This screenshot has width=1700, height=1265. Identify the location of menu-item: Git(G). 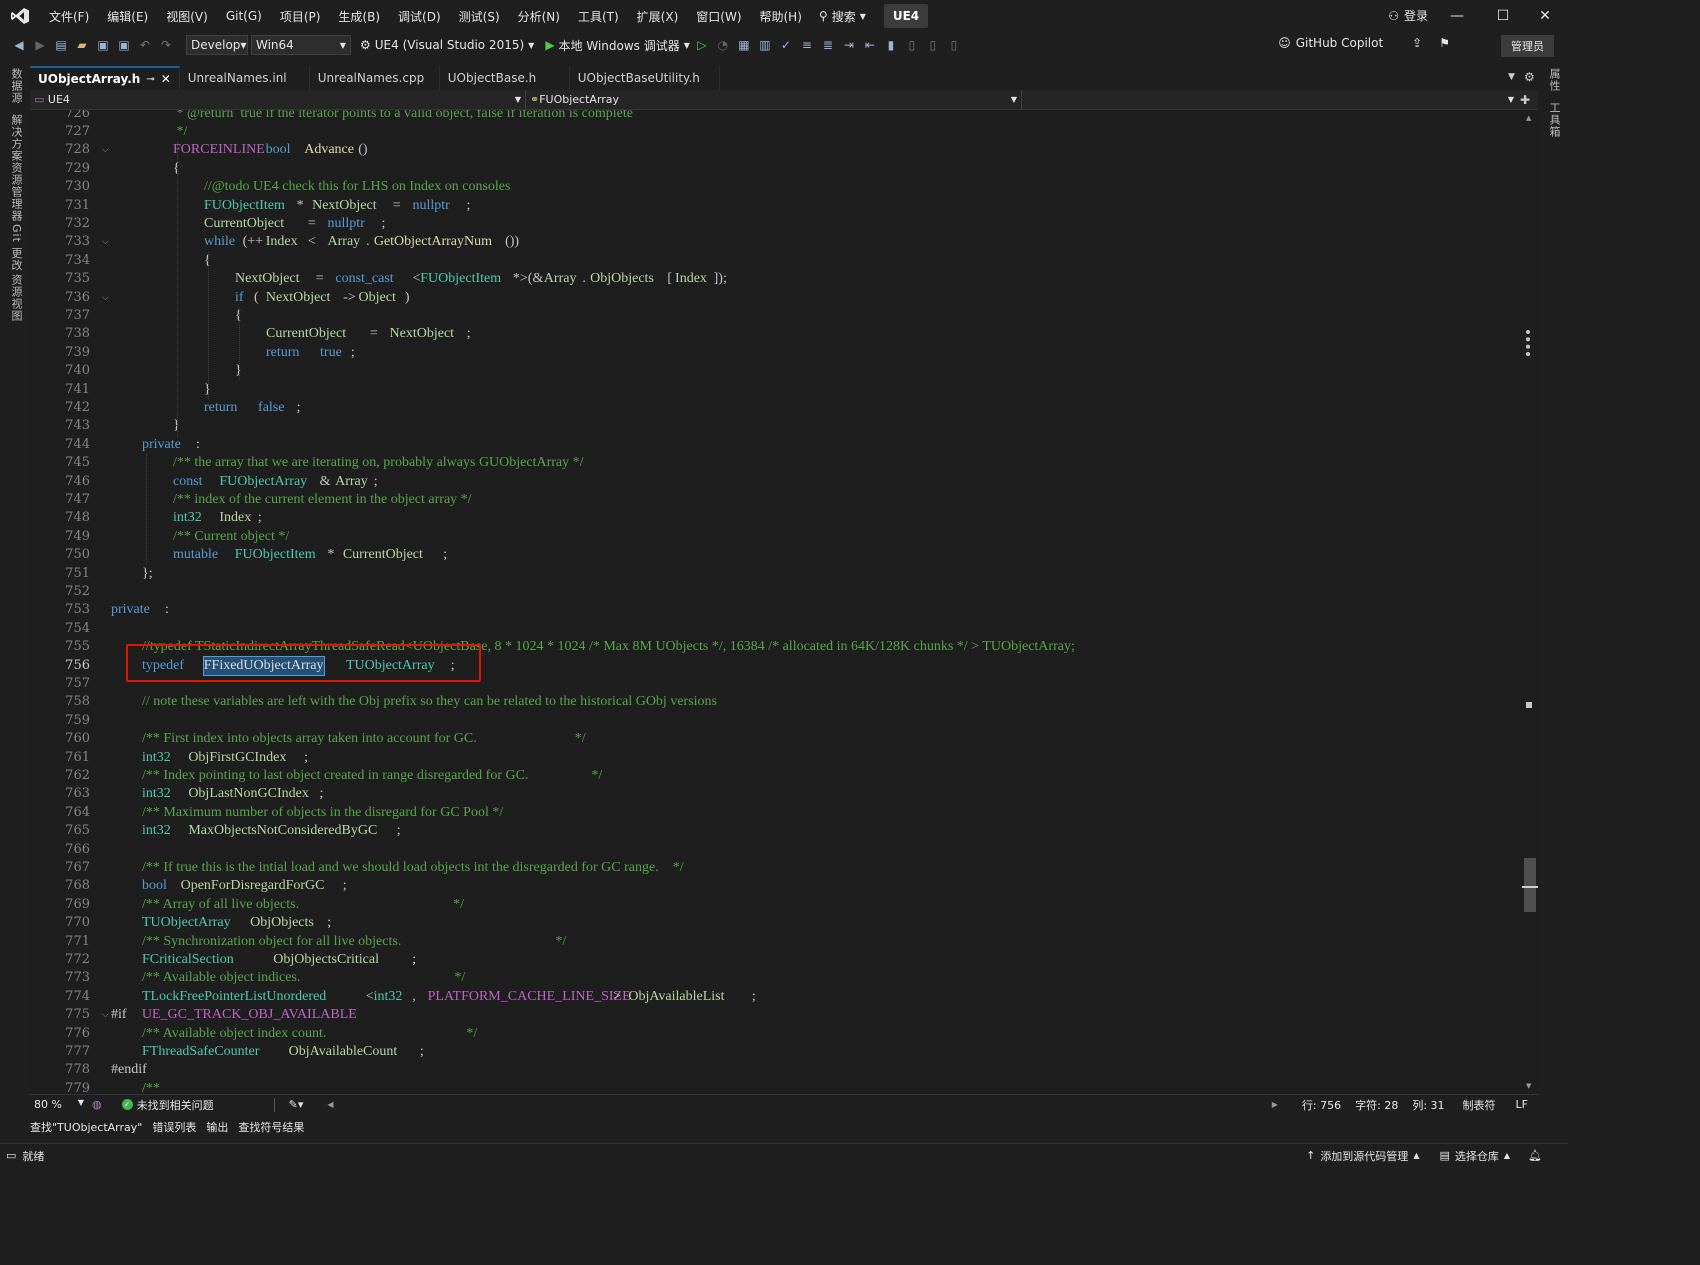
(244, 16).